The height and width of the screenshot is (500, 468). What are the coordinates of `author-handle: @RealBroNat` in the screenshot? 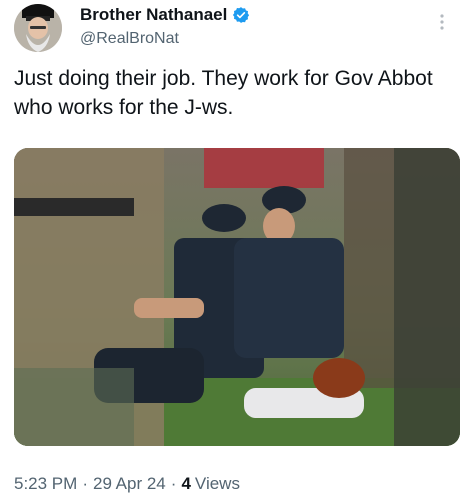 It's located at (129, 39).